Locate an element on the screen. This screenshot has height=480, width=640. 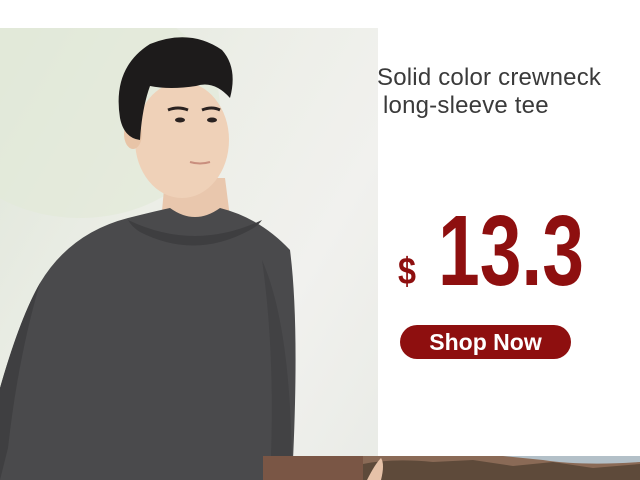
price-currency: $ is located at coordinates (407, 272).